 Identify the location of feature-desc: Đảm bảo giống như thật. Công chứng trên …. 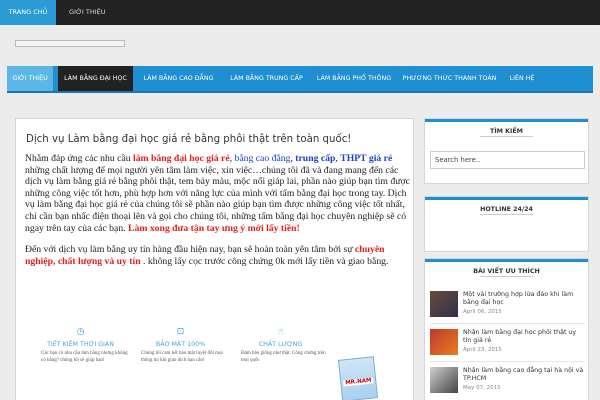
(283, 357).